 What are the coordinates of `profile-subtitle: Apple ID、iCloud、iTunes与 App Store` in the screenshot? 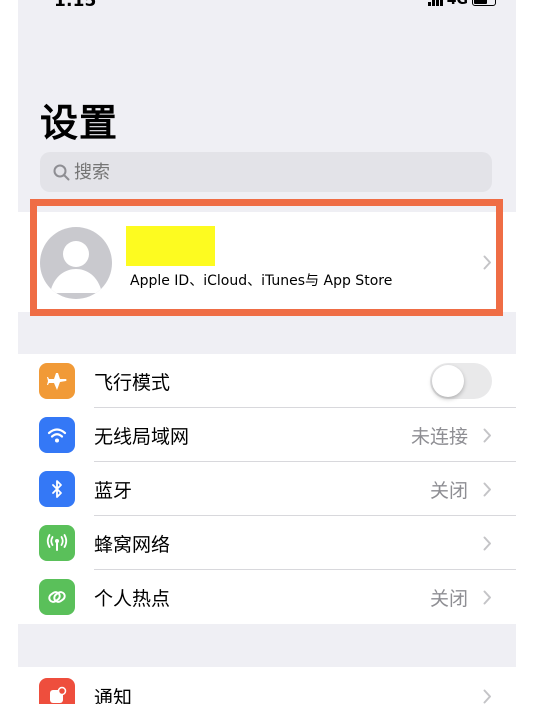 It's located at (261, 281).